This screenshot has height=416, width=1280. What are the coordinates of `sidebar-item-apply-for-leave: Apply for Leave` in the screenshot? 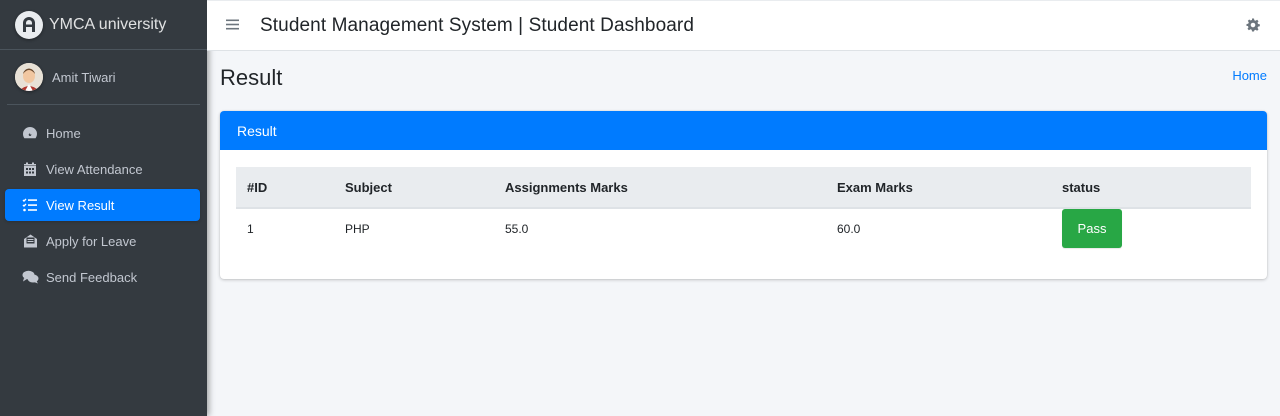 It's located at (102, 241).